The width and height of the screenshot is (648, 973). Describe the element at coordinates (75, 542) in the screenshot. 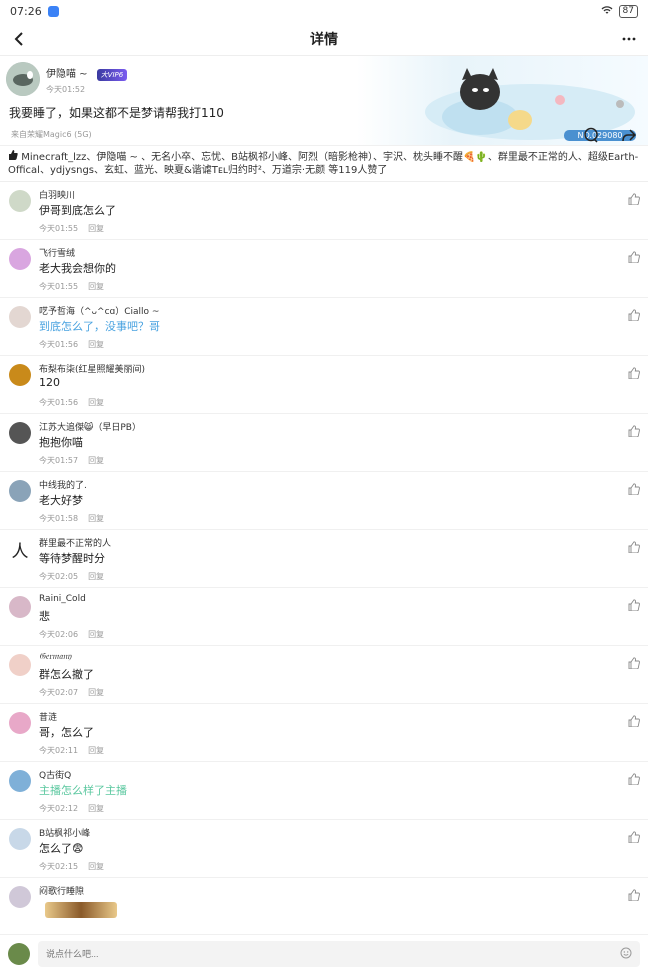

I see `commenter-name: 群里最不正常的人` at that location.